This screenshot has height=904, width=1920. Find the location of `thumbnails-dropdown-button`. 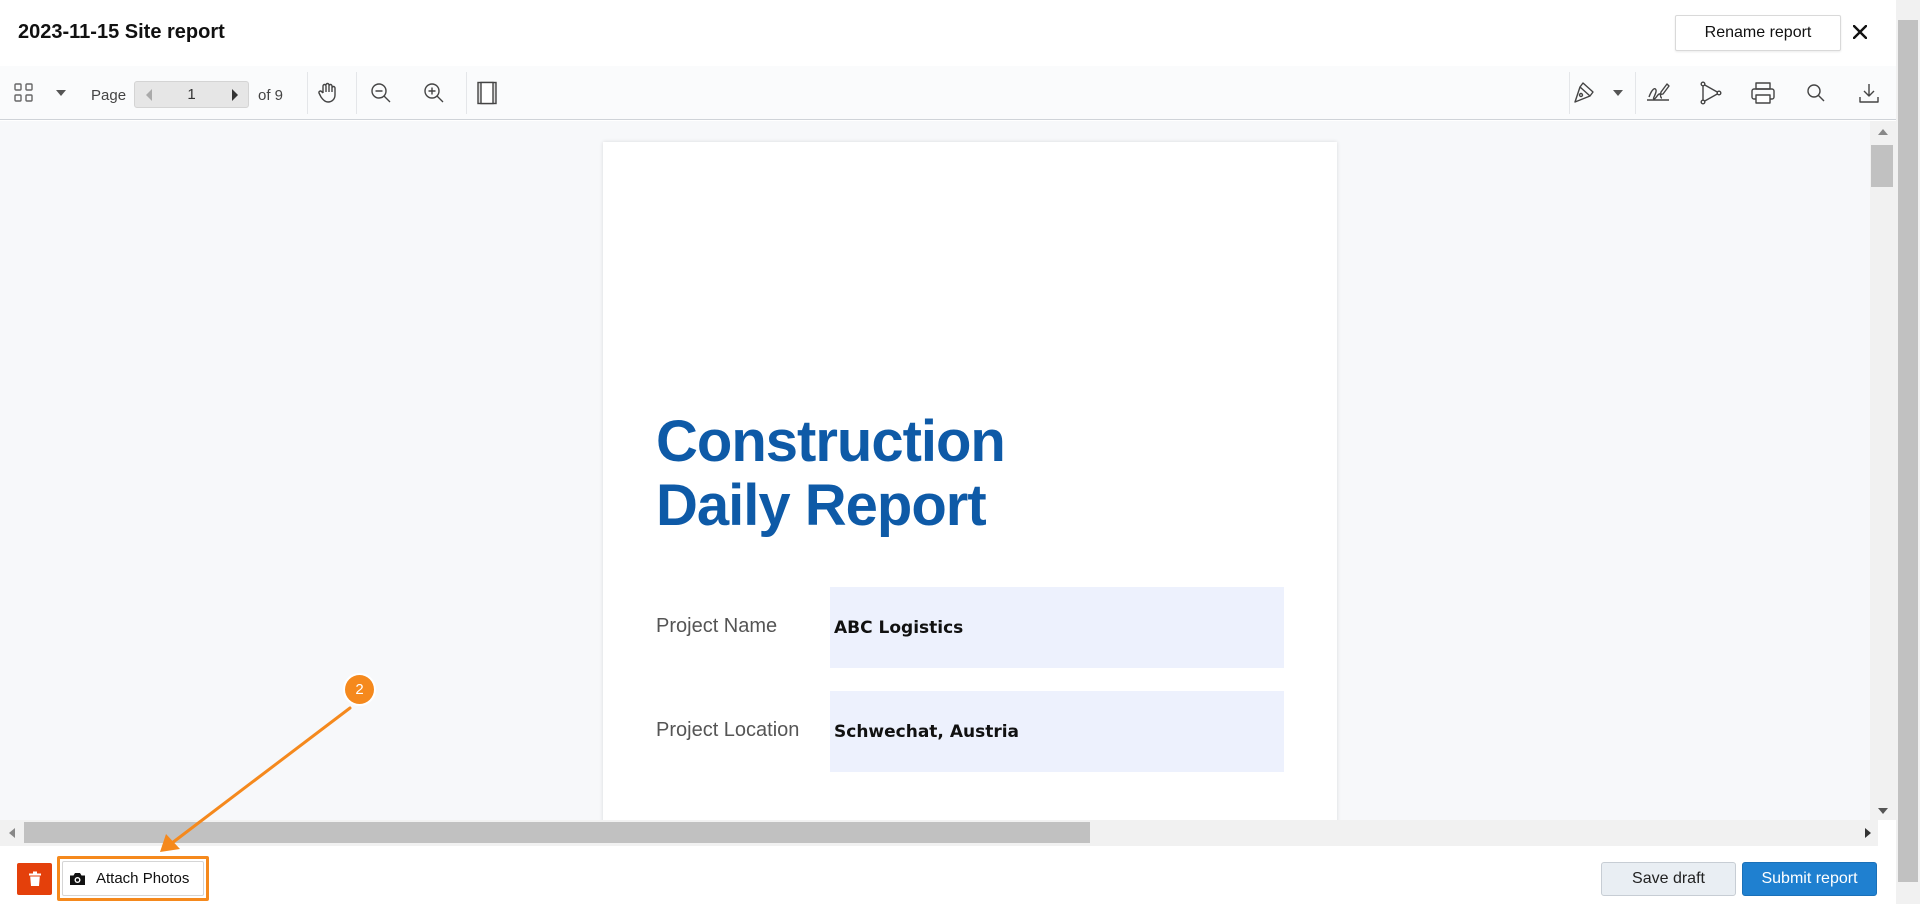

thumbnails-dropdown-button is located at coordinates (61, 93).